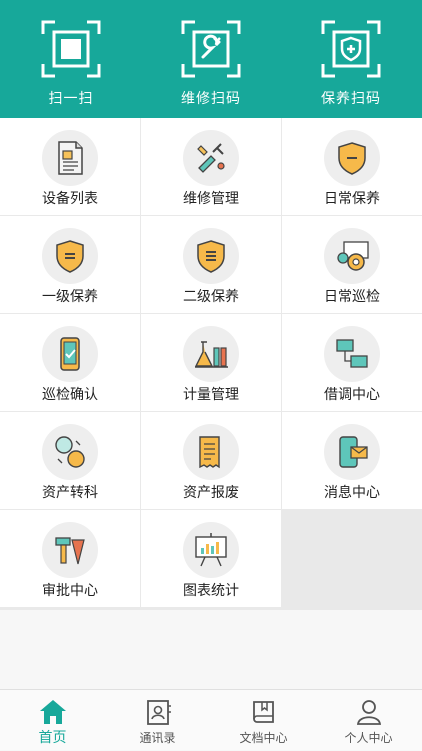  I want to click on scan-label: 扫一扫, so click(71, 99).